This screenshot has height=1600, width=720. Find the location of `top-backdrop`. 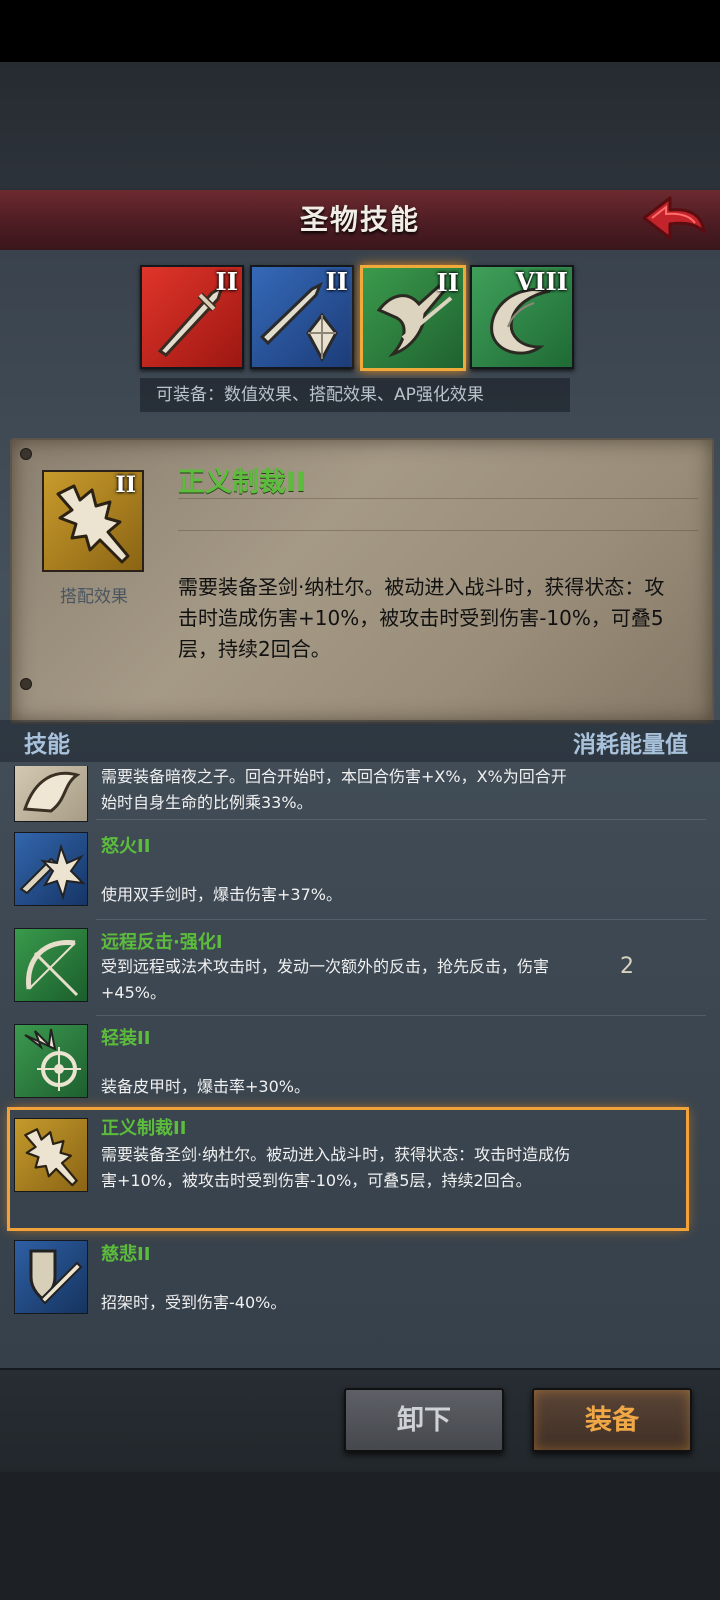

top-backdrop is located at coordinates (360, 126).